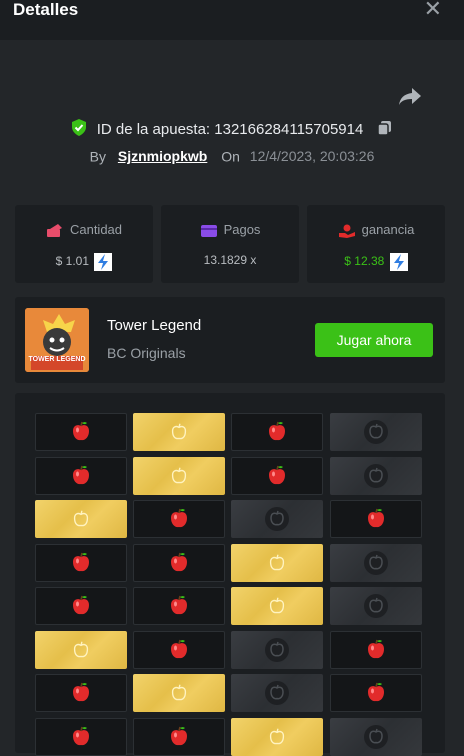  What do you see at coordinates (57, 359) in the screenshot?
I see `thumbnail-text: TOWER LEGEND` at bounding box center [57, 359].